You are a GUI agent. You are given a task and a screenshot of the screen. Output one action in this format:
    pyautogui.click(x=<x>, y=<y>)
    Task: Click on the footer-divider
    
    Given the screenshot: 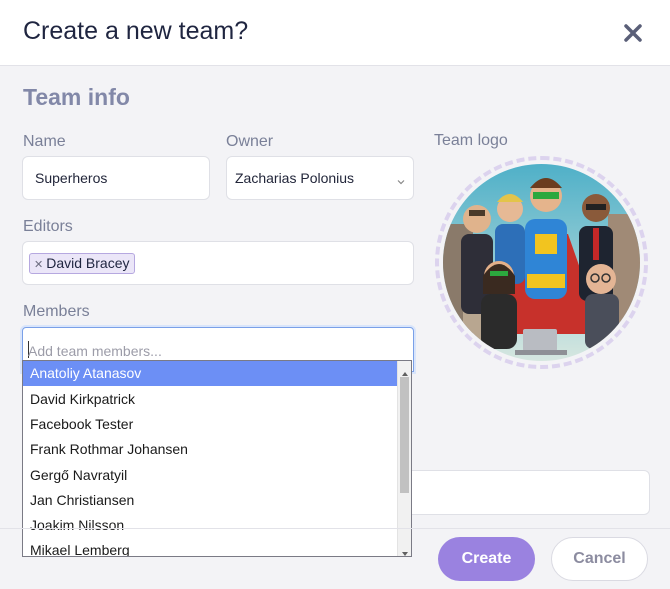 What is the action you would take?
    pyautogui.click(x=335, y=528)
    